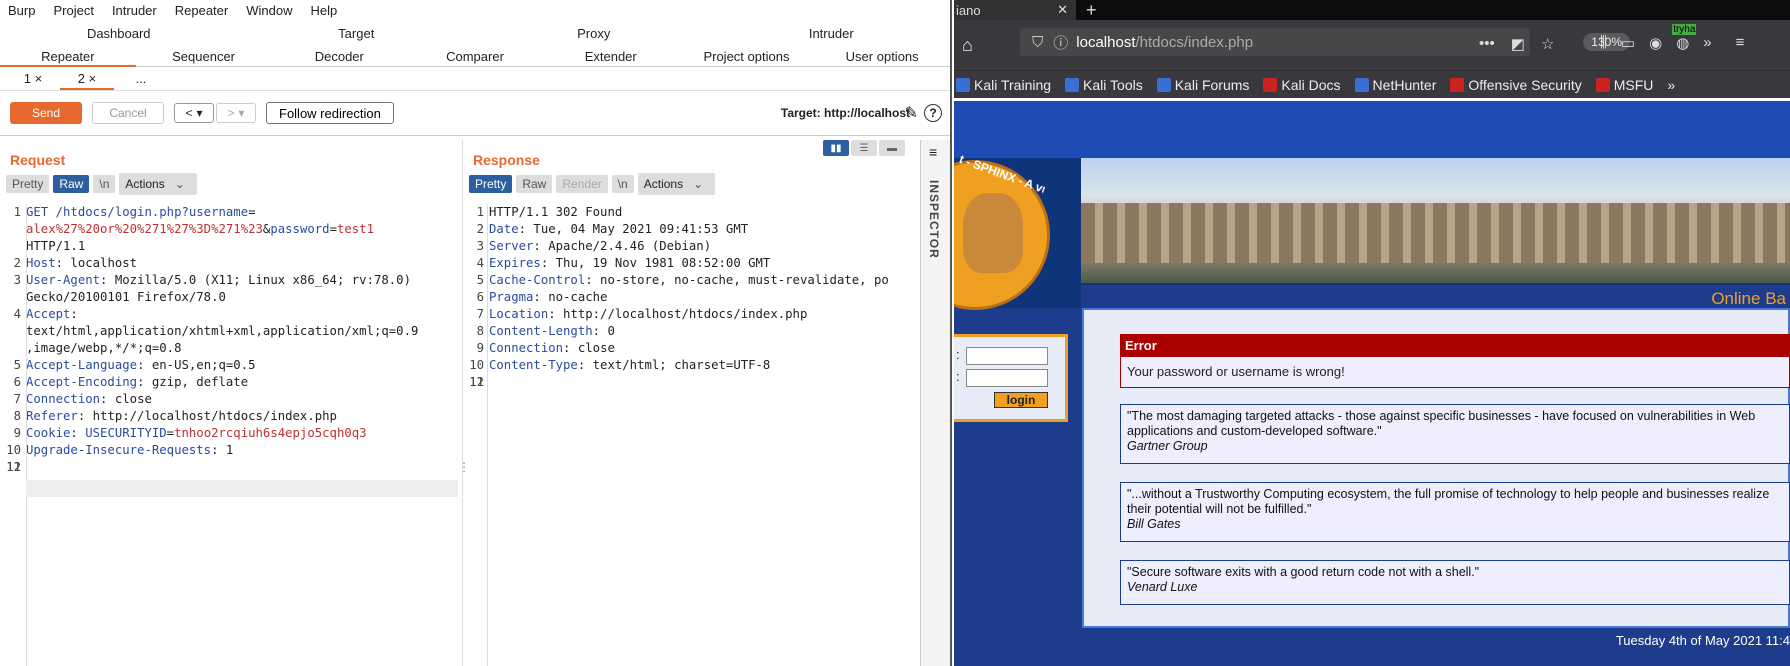 This screenshot has width=1790, height=666. Describe the element at coordinates (690, 348) in the screenshot. I see `code-line: 9 Connection: close` at that location.